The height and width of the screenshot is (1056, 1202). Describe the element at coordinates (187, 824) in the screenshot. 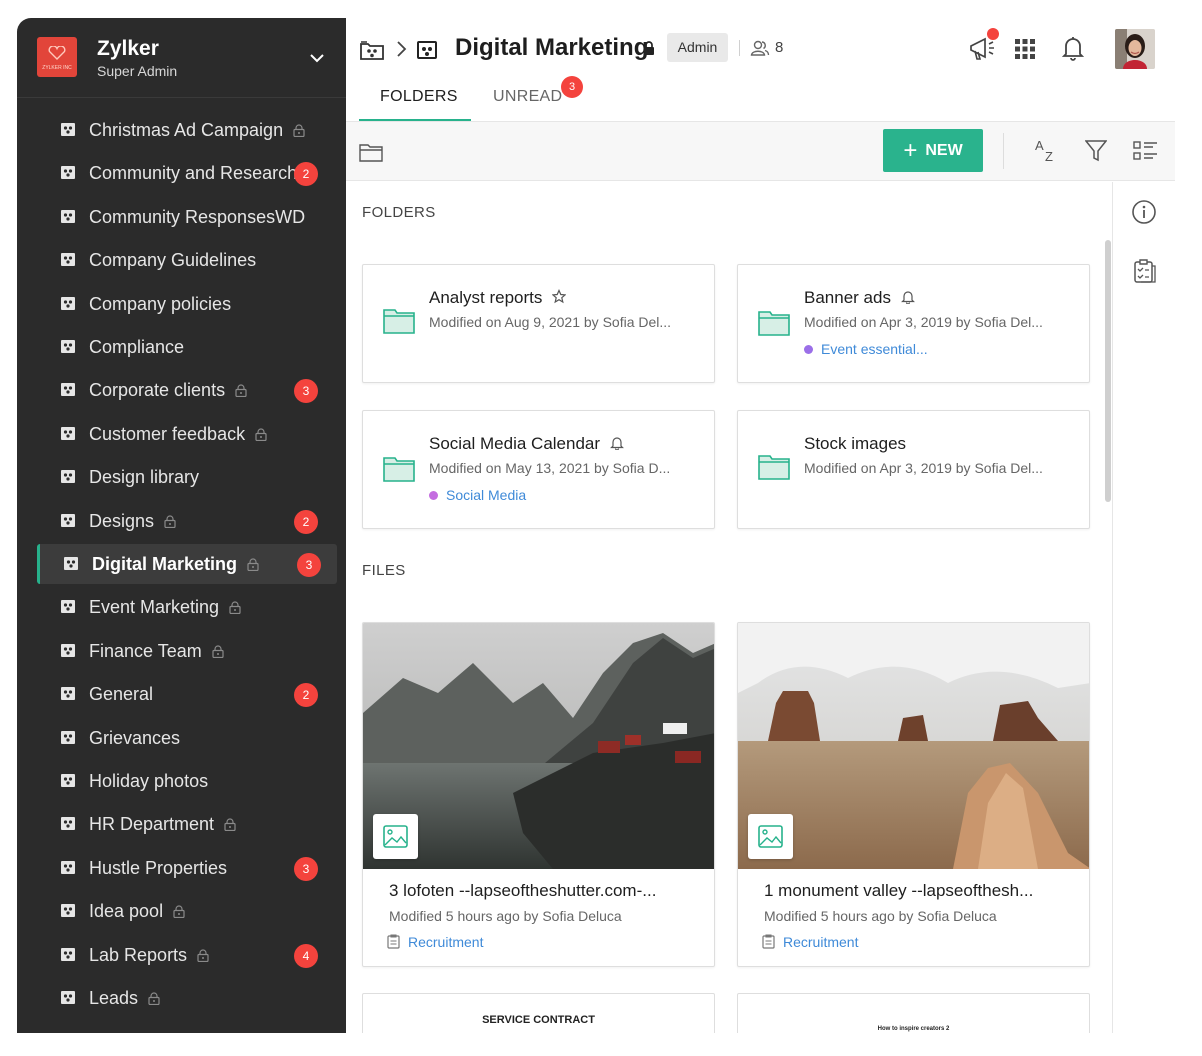

I see `sidebar-item: HR Department` at that location.